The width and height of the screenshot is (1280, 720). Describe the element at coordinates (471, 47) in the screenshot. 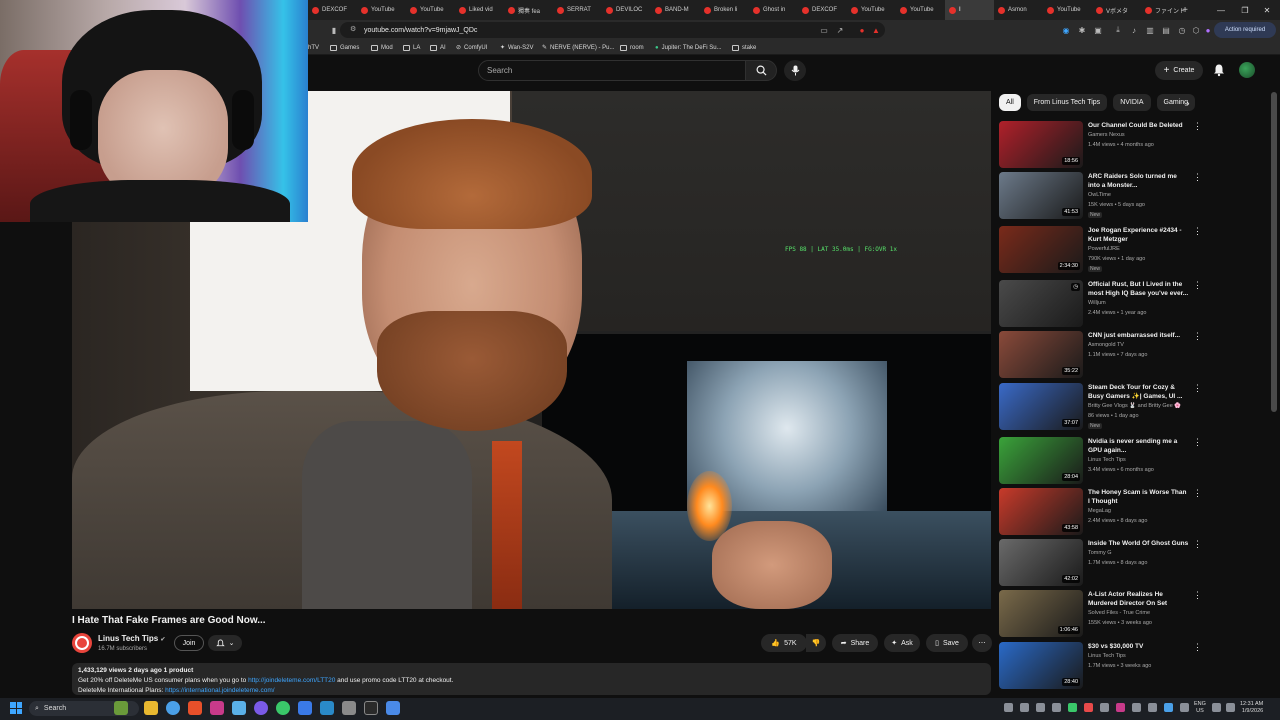

I see `bookmark-item: ⊘ ComfyUI` at that location.